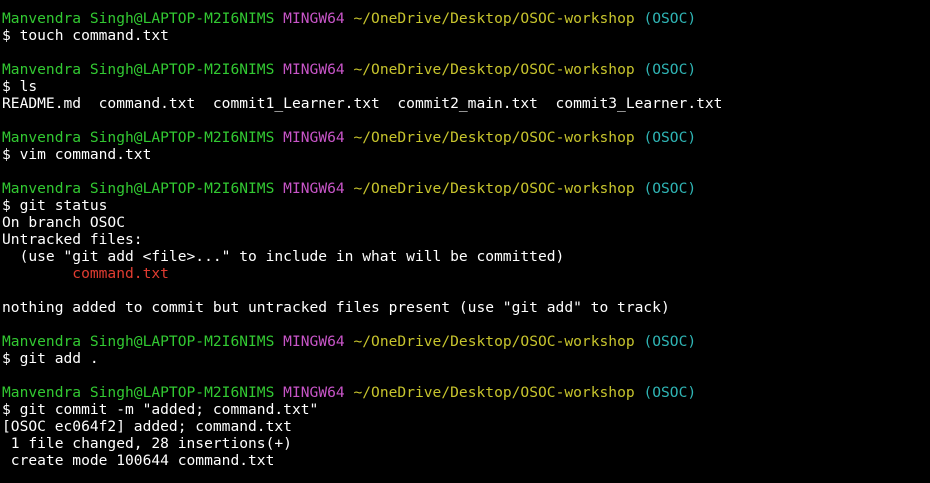 The width and height of the screenshot is (930, 483). I want to click on output-text: create mode 100644 command.txt, so click(138, 460).